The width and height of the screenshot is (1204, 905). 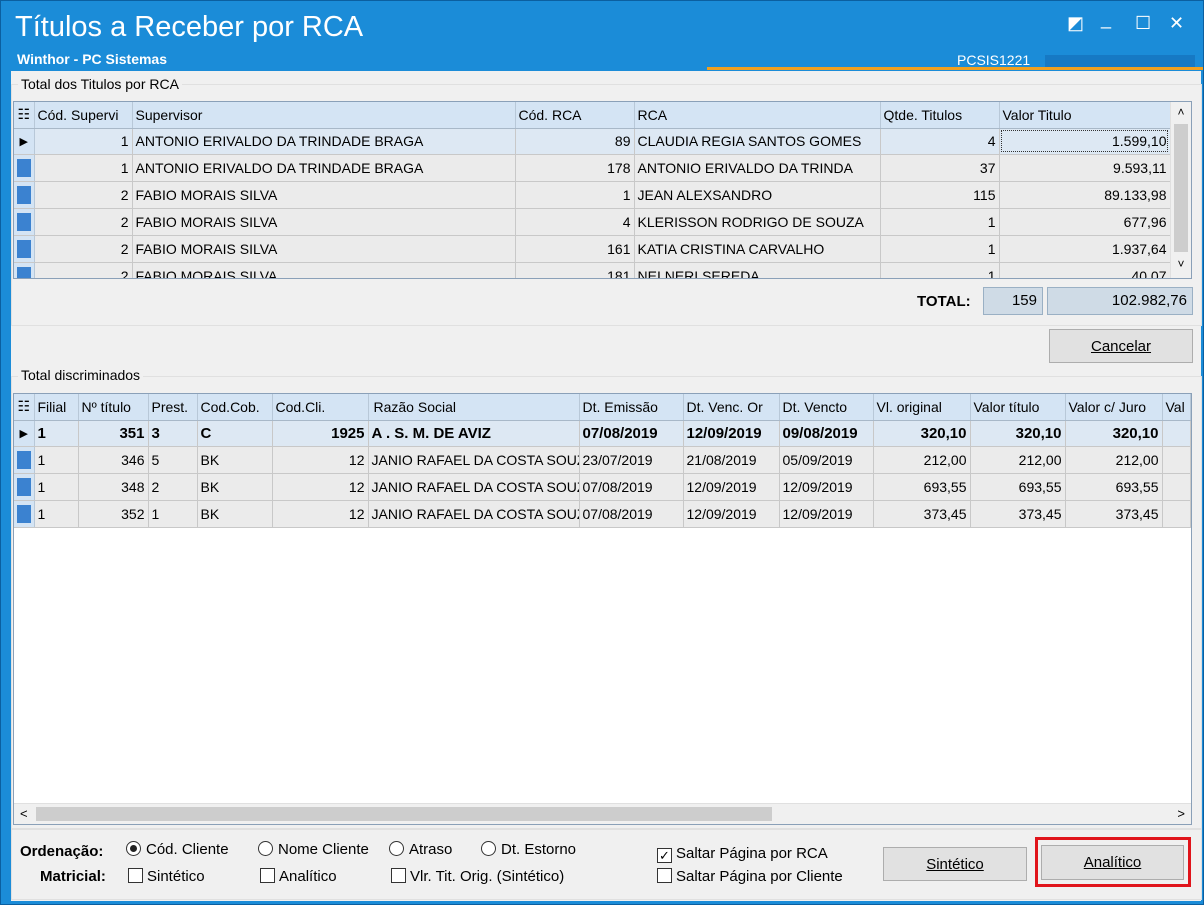 What do you see at coordinates (1120, 61) in the screenshot?
I see `program-code-bar` at bounding box center [1120, 61].